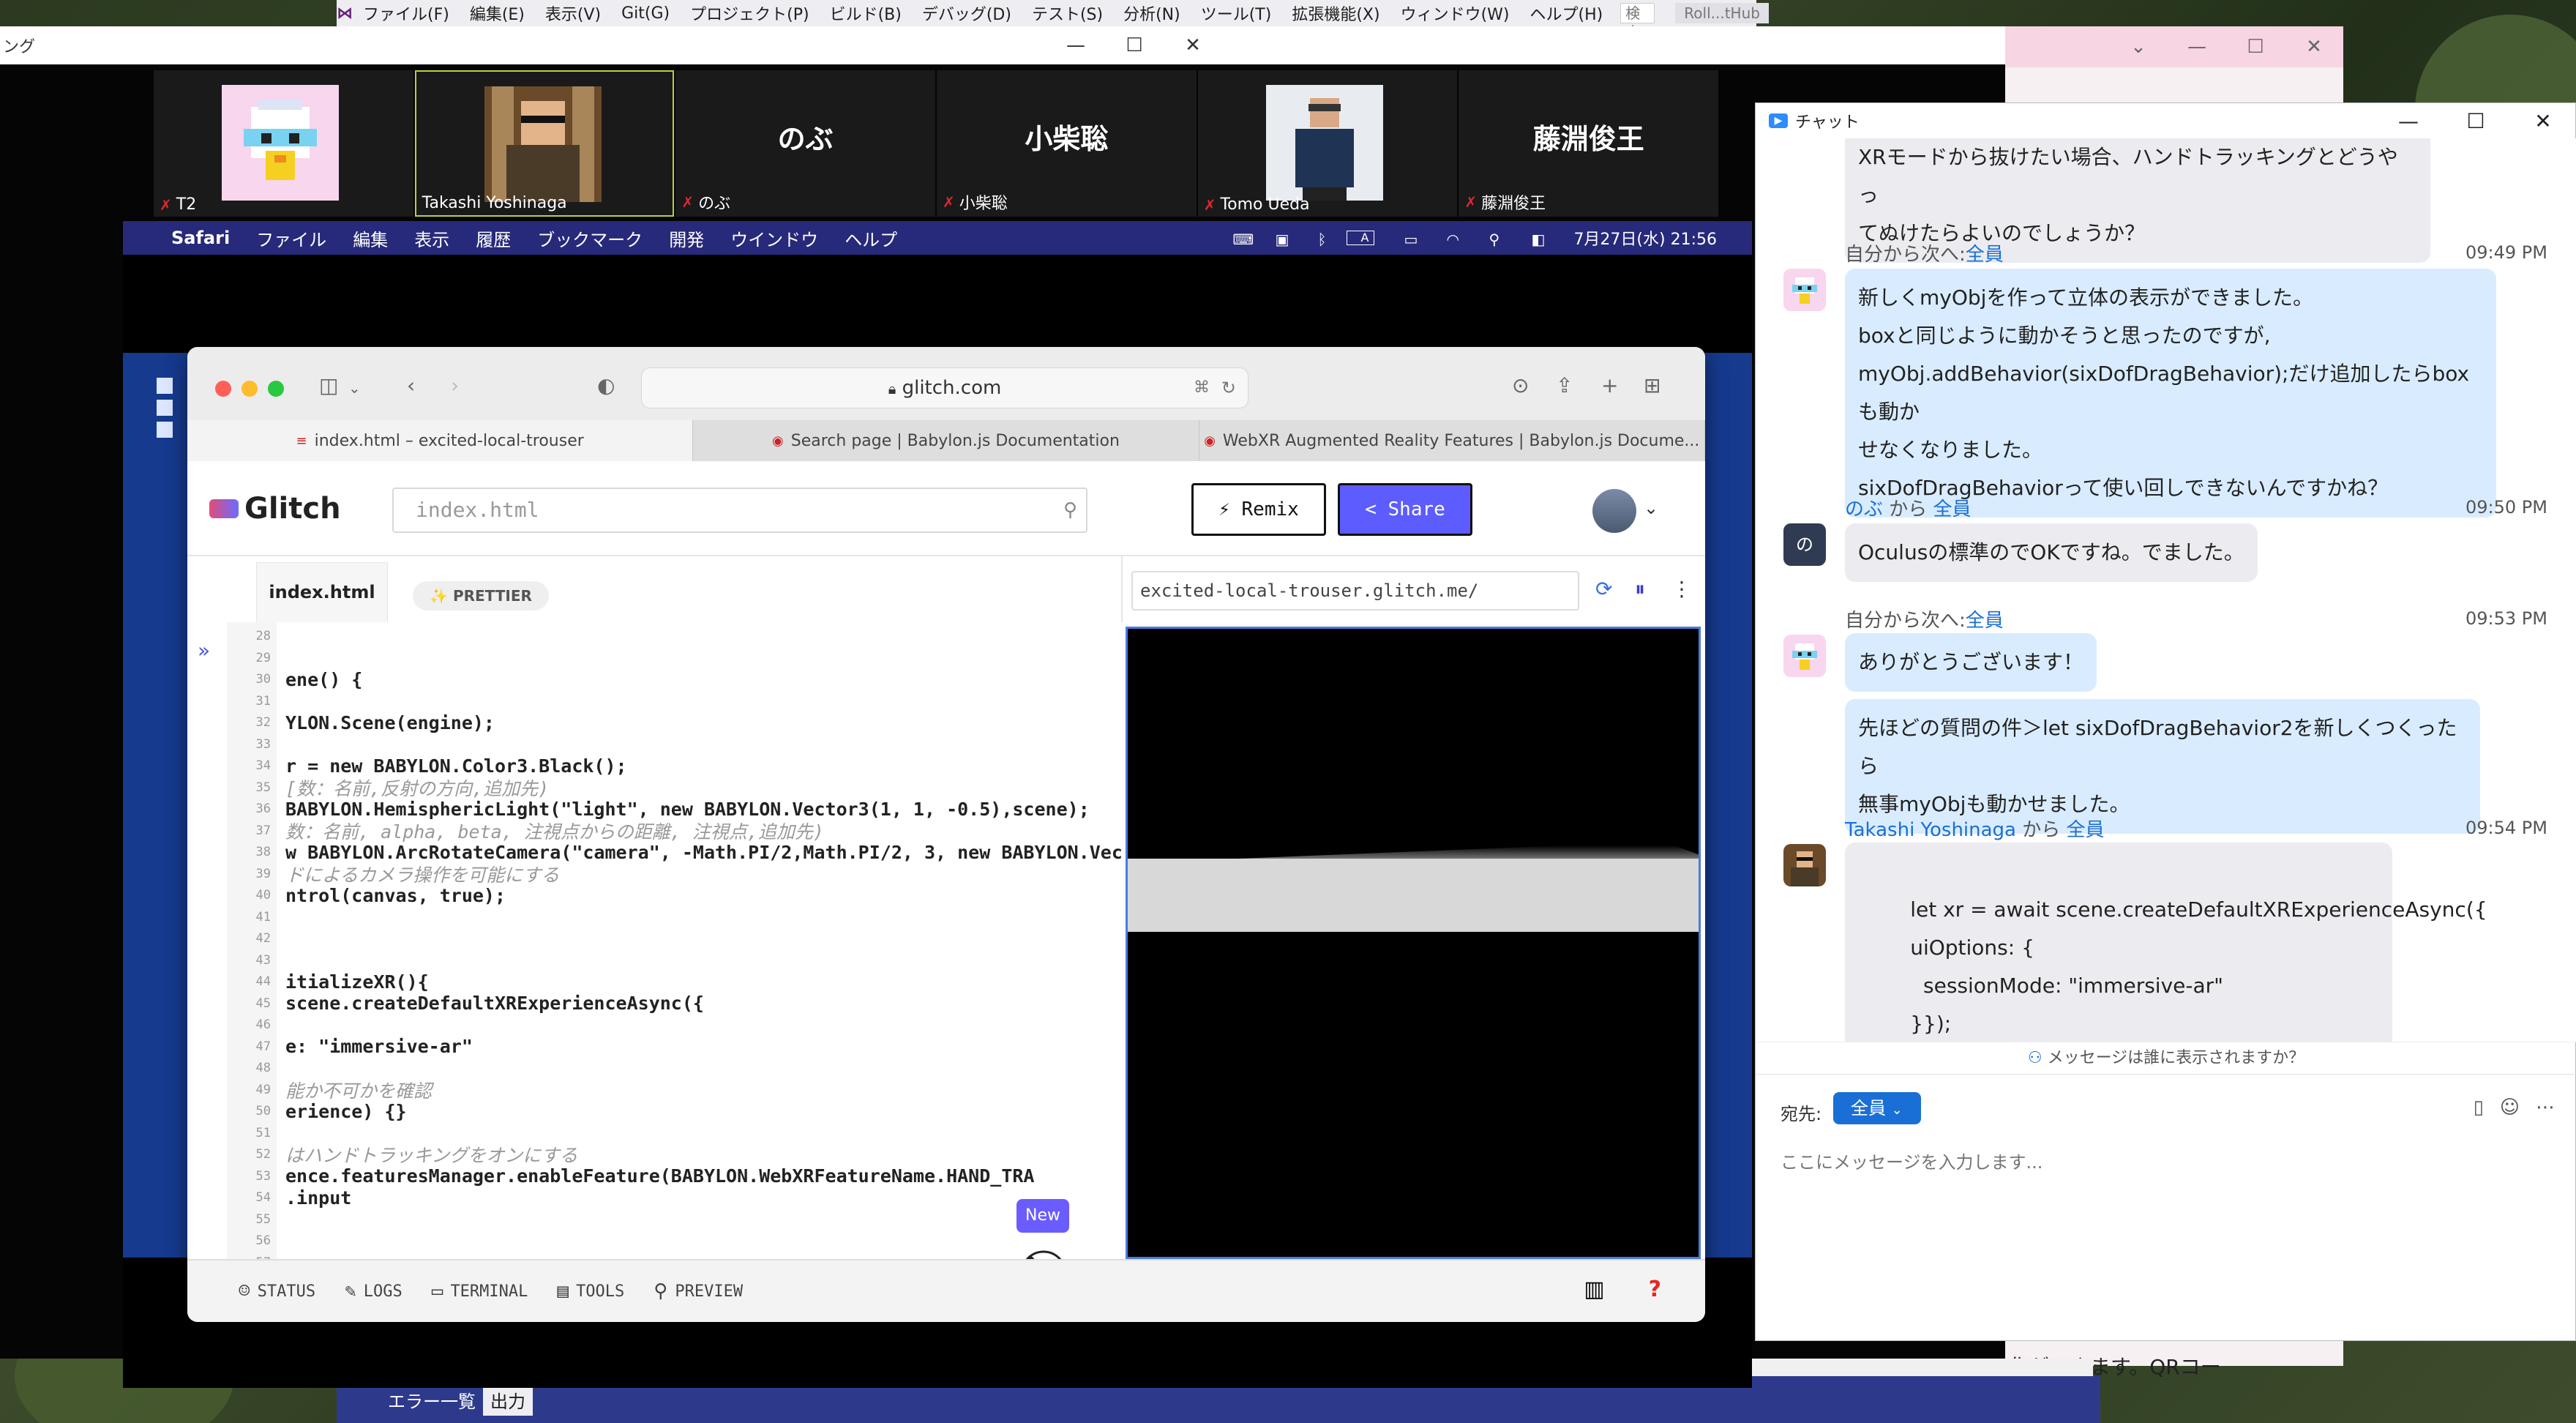 The width and height of the screenshot is (2576, 1423). I want to click on mac-clock: 7月27日(水) 21:56, so click(1645, 238).